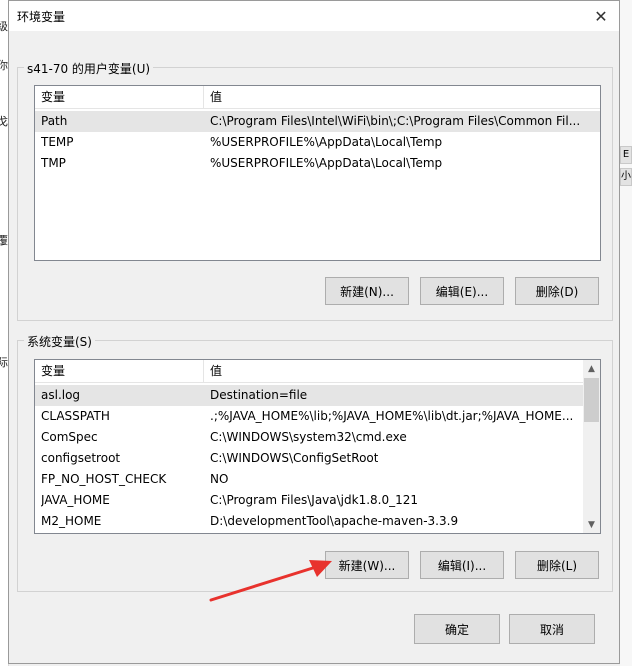 Image resolution: width=632 pixels, height=666 pixels. What do you see at coordinates (626, 333) in the screenshot?
I see `background-window-right: E 小` at bounding box center [626, 333].